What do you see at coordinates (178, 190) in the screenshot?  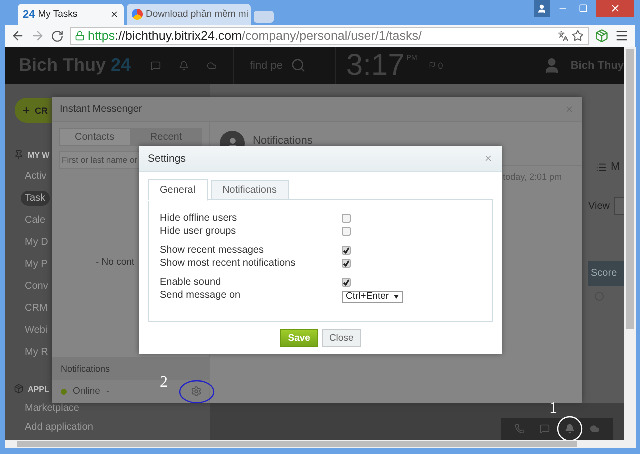 I see `settings-tab: General` at bounding box center [178, 190].